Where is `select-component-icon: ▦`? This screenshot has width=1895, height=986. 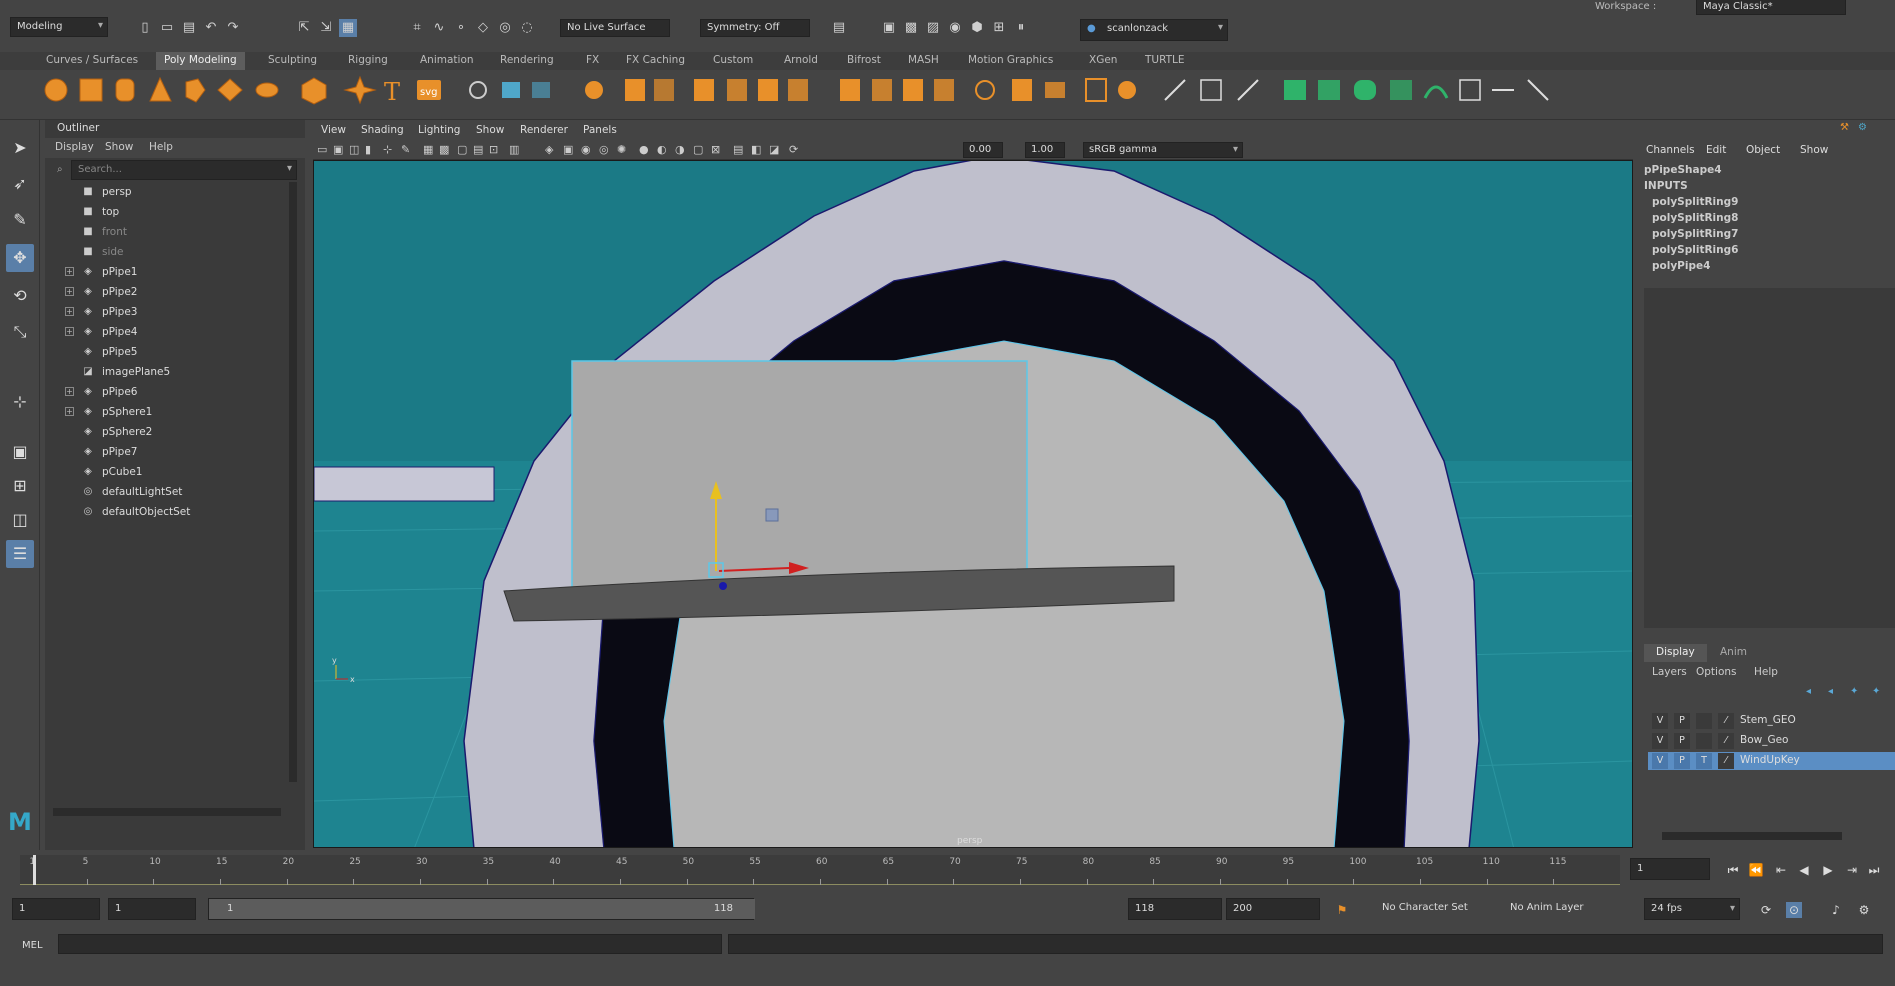
select-component-icon: ▦ is located at coordinates (348, 28).